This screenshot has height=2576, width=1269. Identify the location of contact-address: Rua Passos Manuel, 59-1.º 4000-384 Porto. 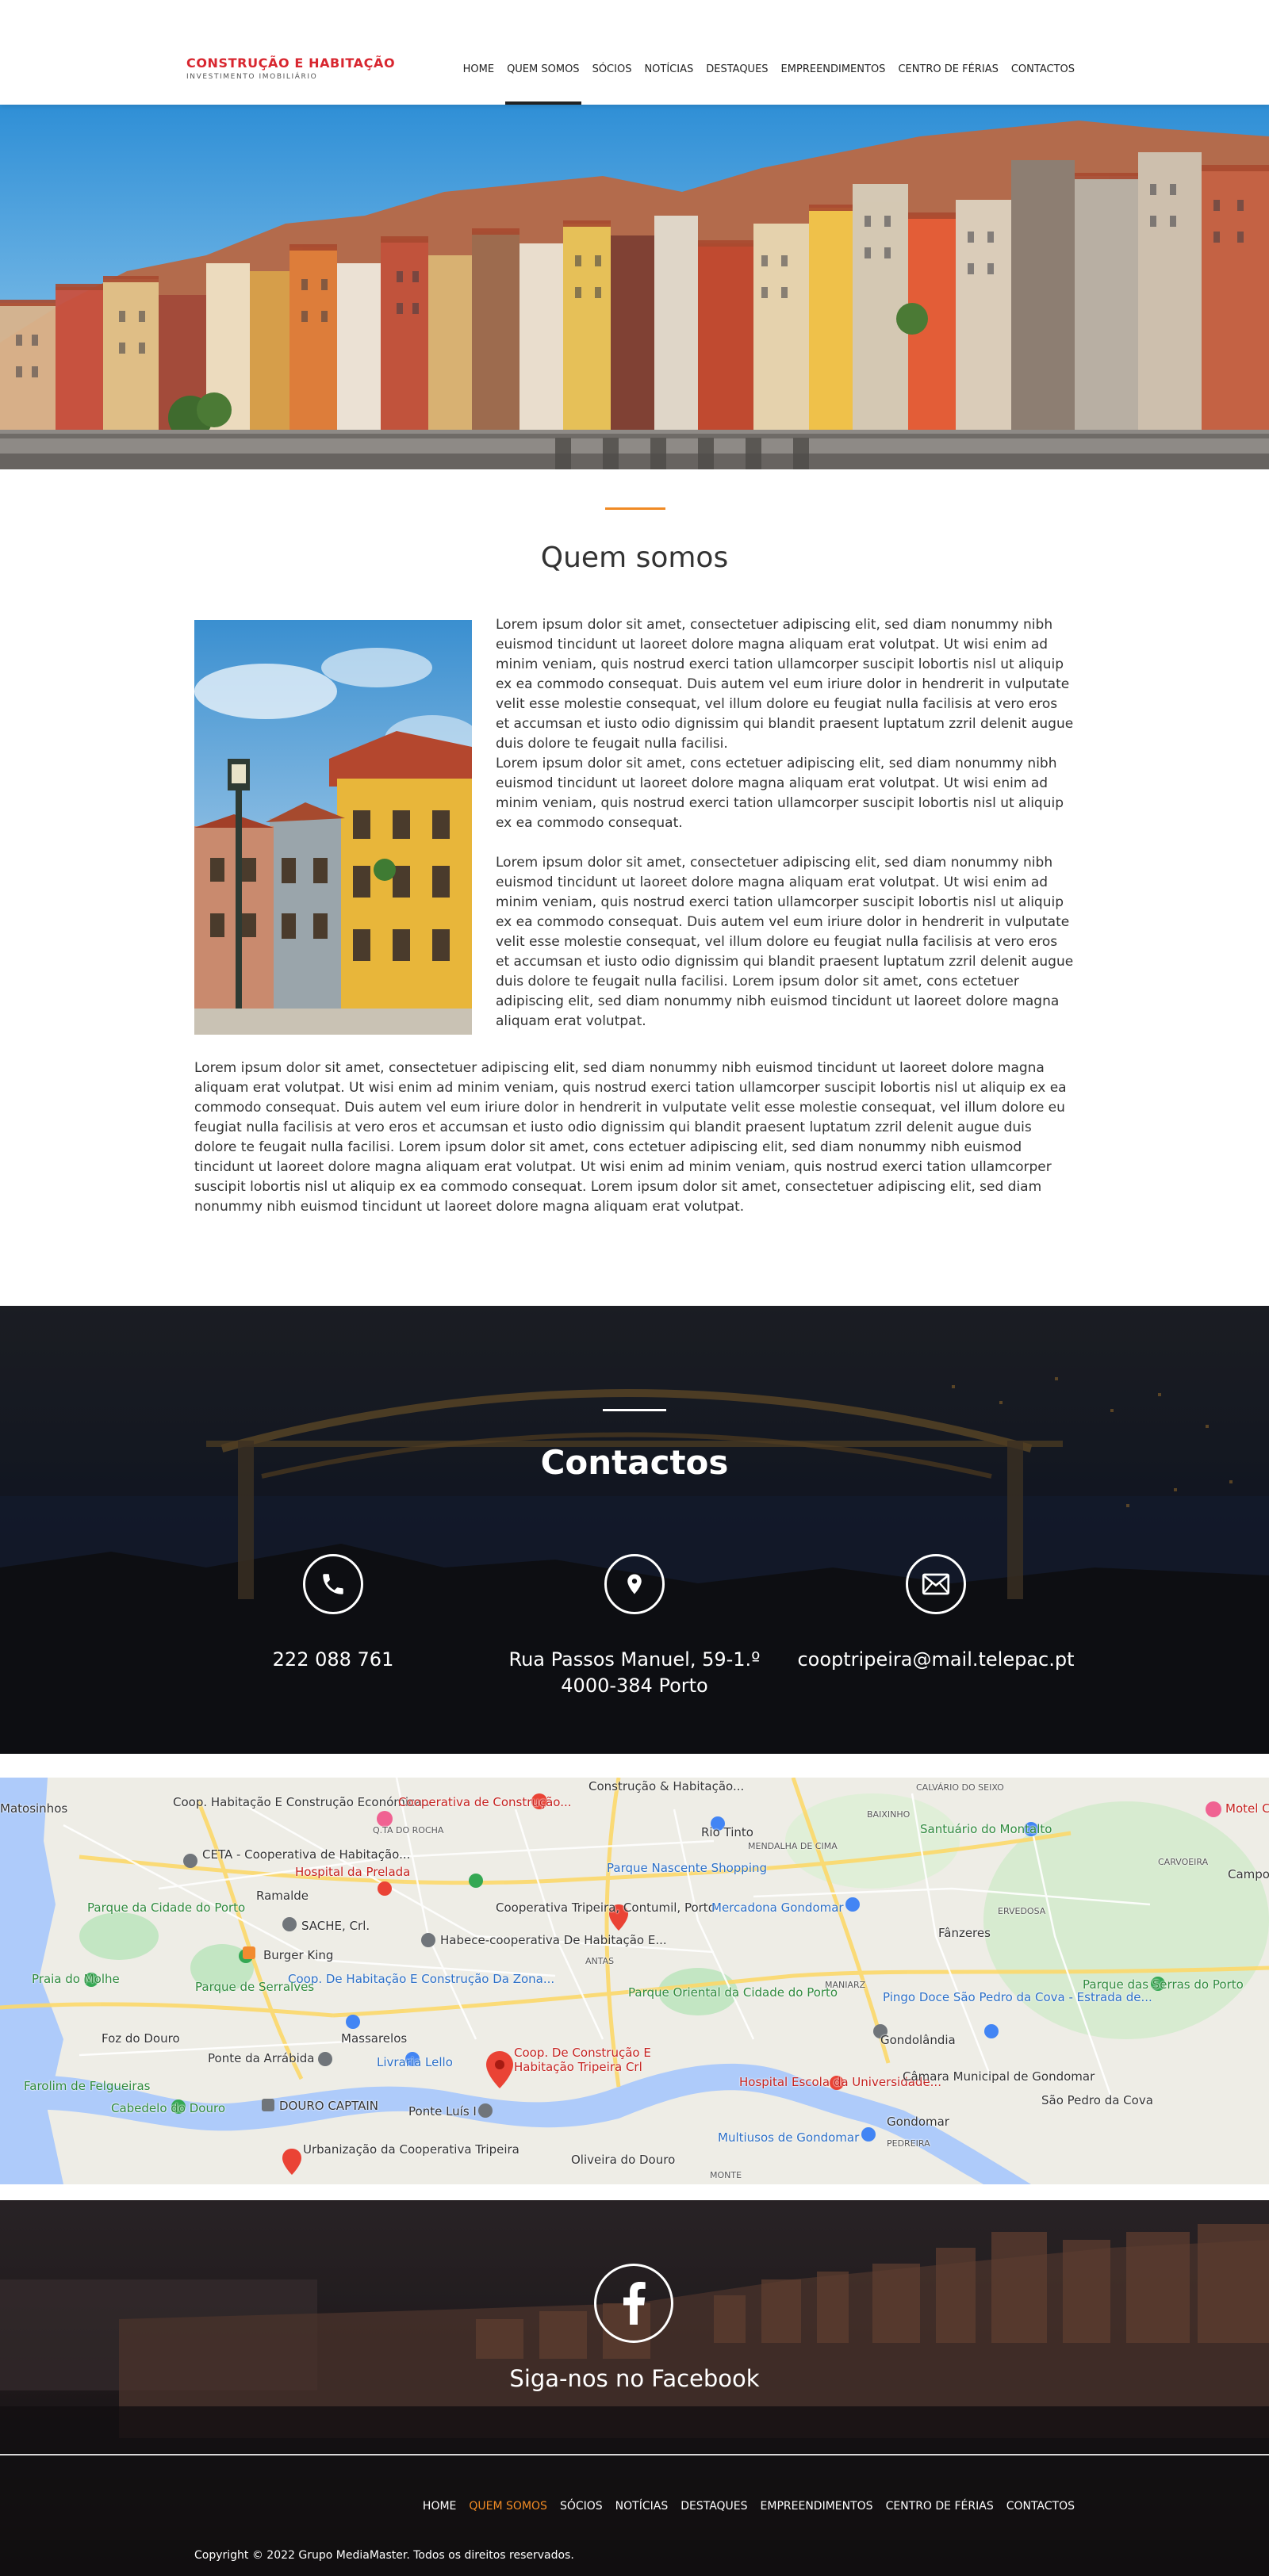
(634, 1673).